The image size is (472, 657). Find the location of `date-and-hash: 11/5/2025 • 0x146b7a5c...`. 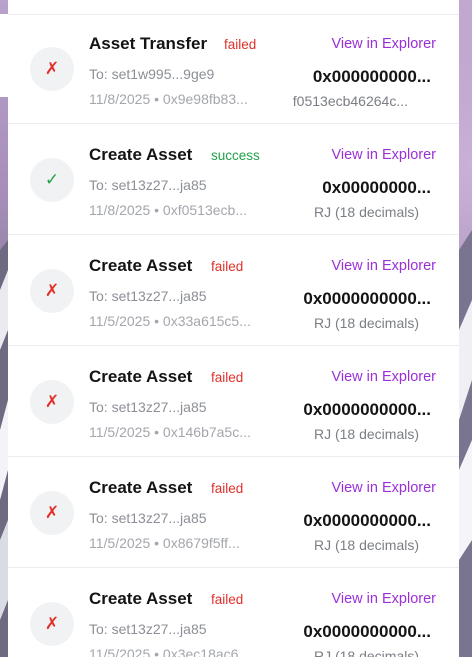

date-and-hash: 11/5/2025 • 0x146b7a5c... is located at coordinates (170, 432).